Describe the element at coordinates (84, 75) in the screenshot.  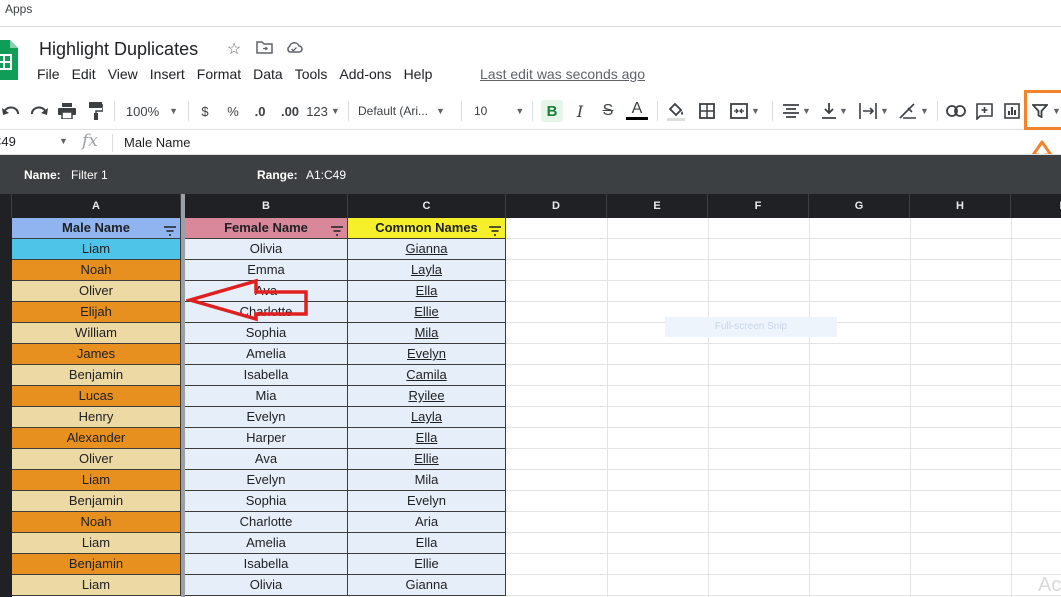
I see `menu-edit: Edit` at that location.